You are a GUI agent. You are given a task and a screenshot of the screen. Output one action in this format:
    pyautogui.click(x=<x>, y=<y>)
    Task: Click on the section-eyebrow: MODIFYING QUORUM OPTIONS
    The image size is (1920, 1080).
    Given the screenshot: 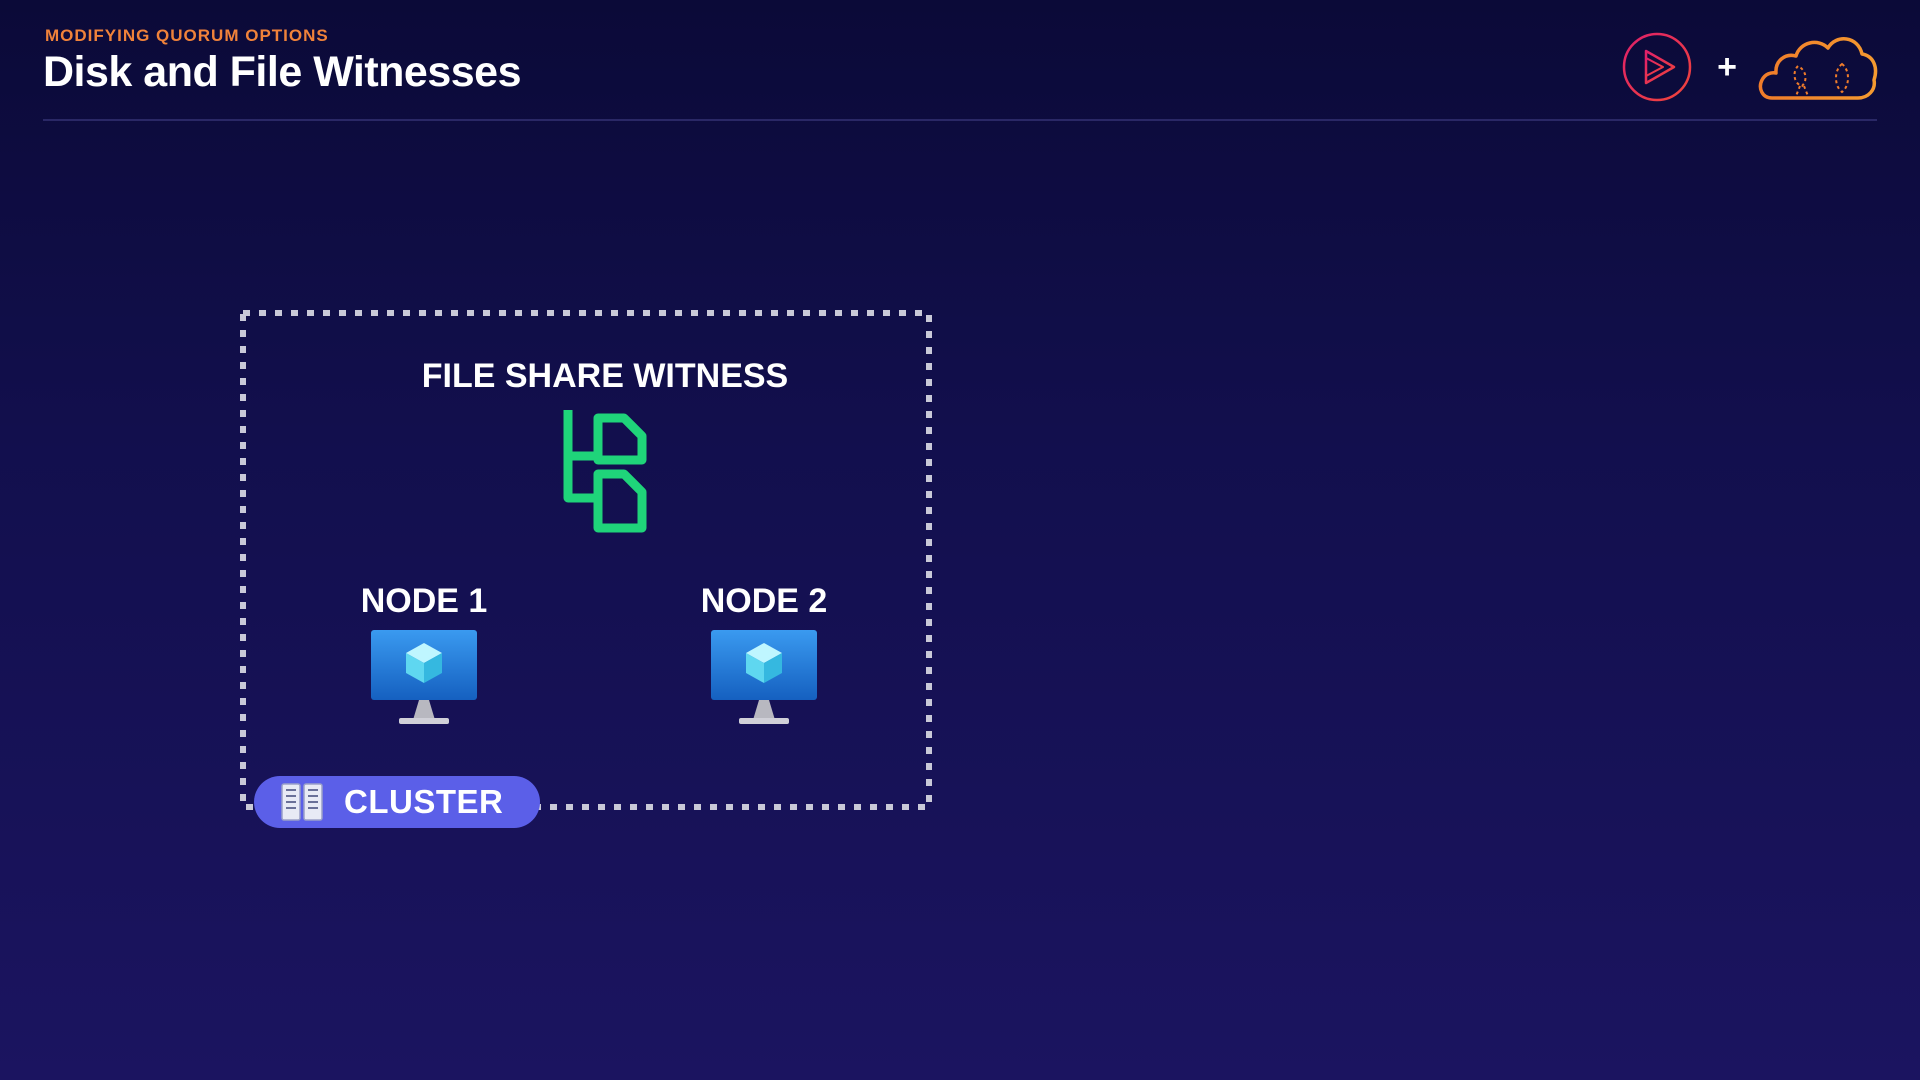 What is the action you would take?
    pyautogui.click(x=187, y=35)
    